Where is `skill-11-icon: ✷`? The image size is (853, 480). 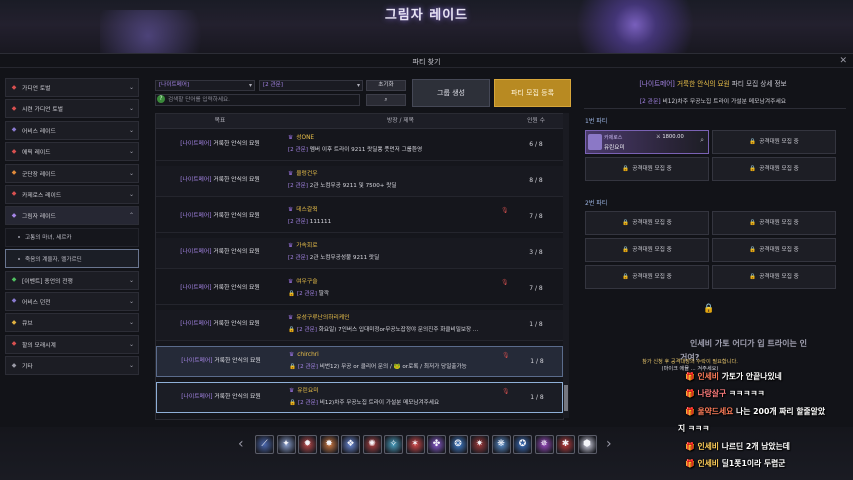 skill-11-icon: ✷ is located at coordinates (479, 444).